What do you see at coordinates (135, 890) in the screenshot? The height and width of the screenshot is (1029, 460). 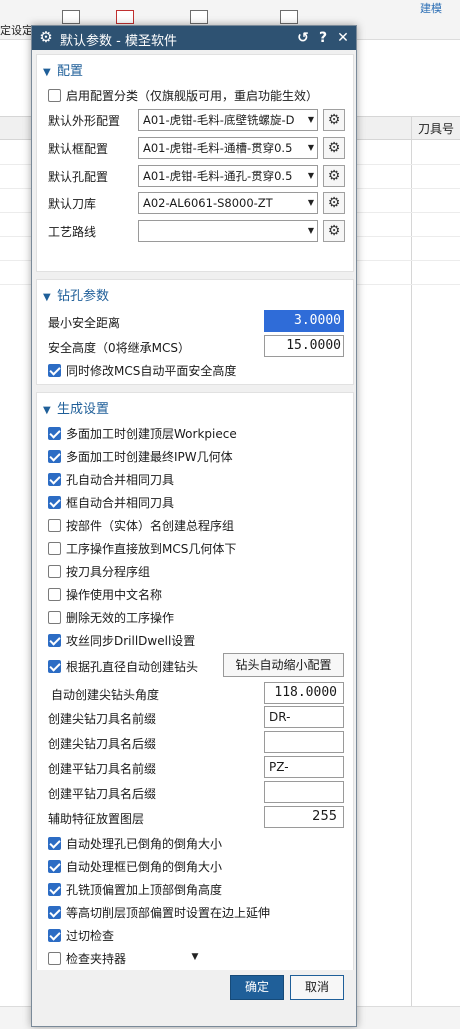 I see `hole-mill-top-offset-checkbox: 孔铣顶偏置加上顶部倒角高度` at bounding box center [135, 890].